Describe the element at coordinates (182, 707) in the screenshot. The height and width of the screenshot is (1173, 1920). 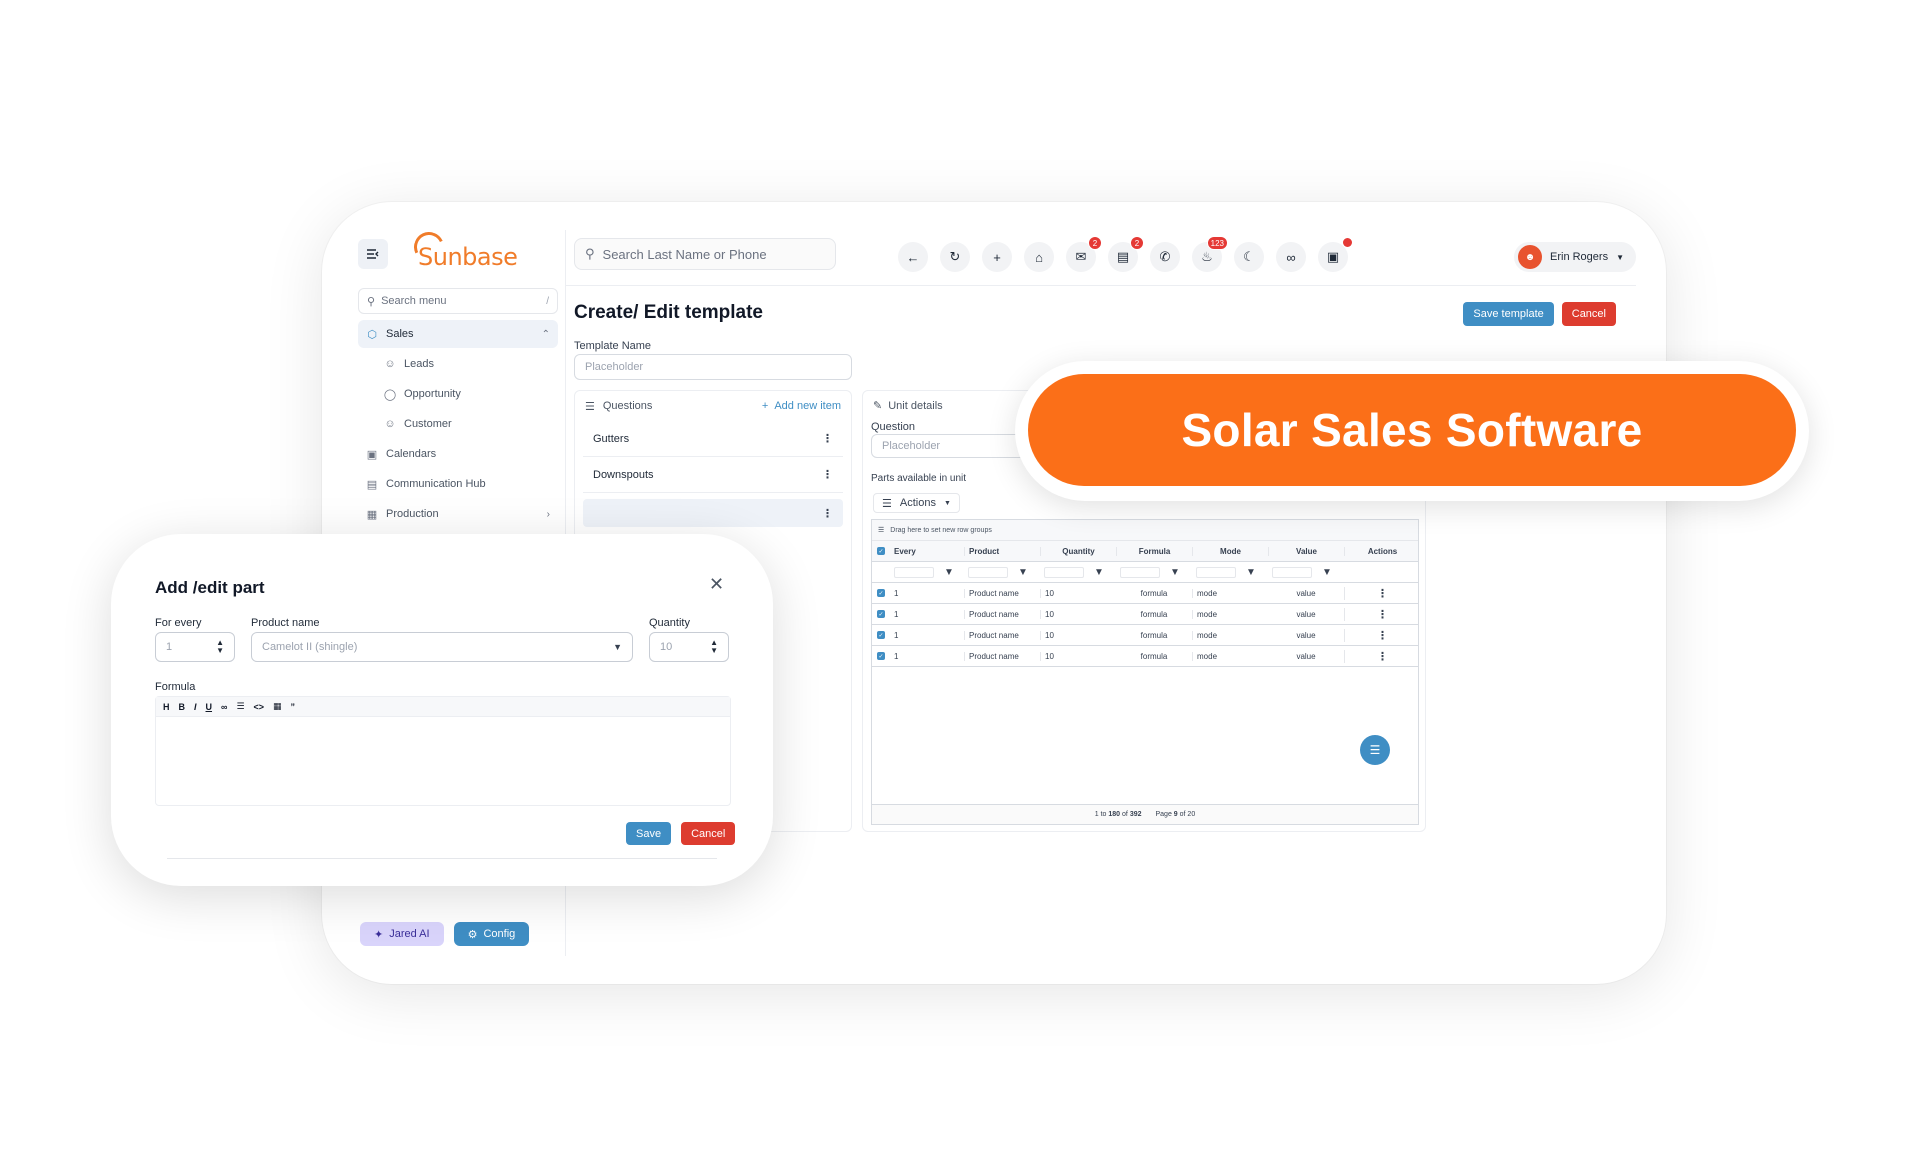
I see `bold-icon: B` at that location.